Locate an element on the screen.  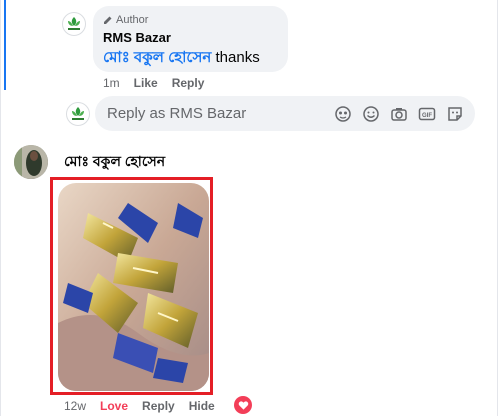
love-button: Love is located at coordinates (114, 406).